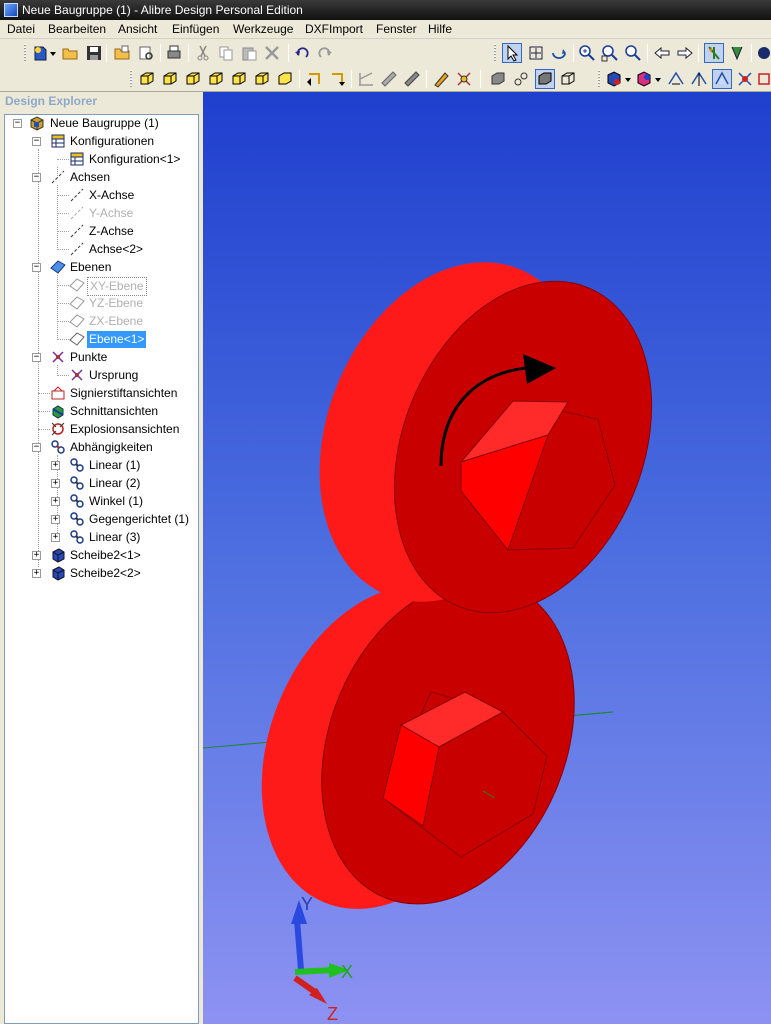  I want to click on triad-y-label: Y, so click(307, 904).